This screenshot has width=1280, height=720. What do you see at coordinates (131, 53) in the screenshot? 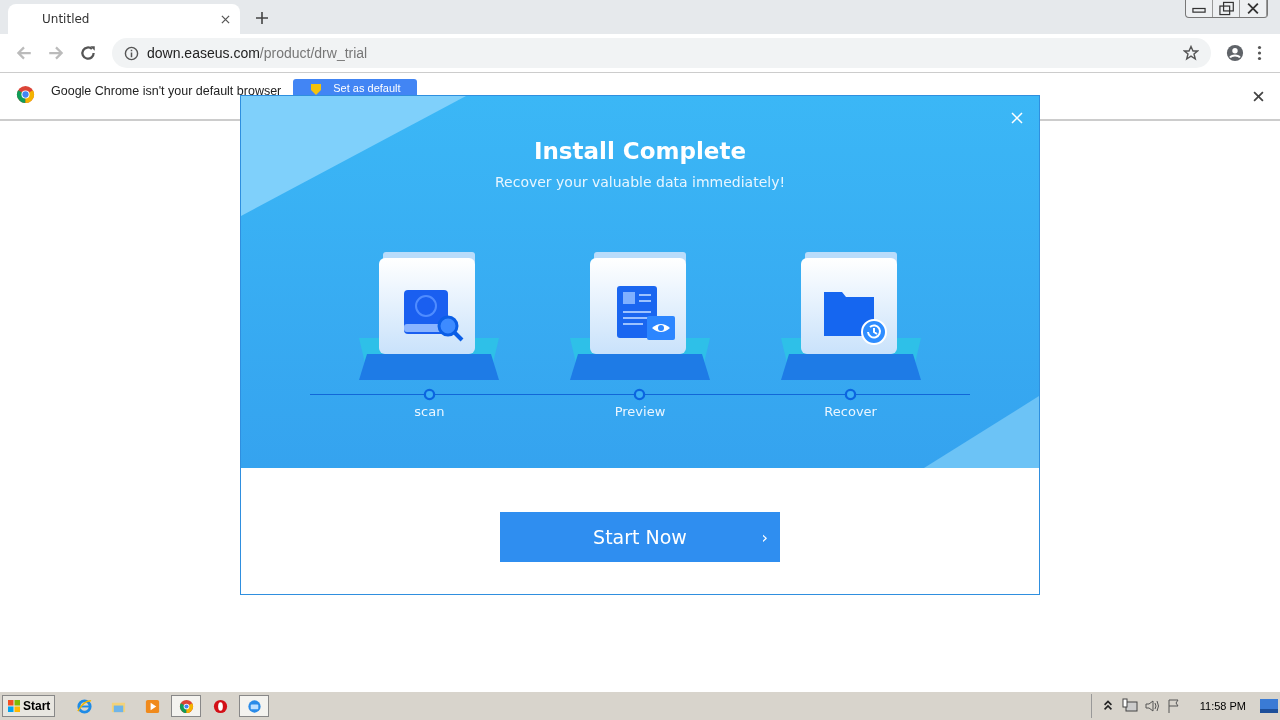
I see `info-icon` at bounding box center [131, 53].